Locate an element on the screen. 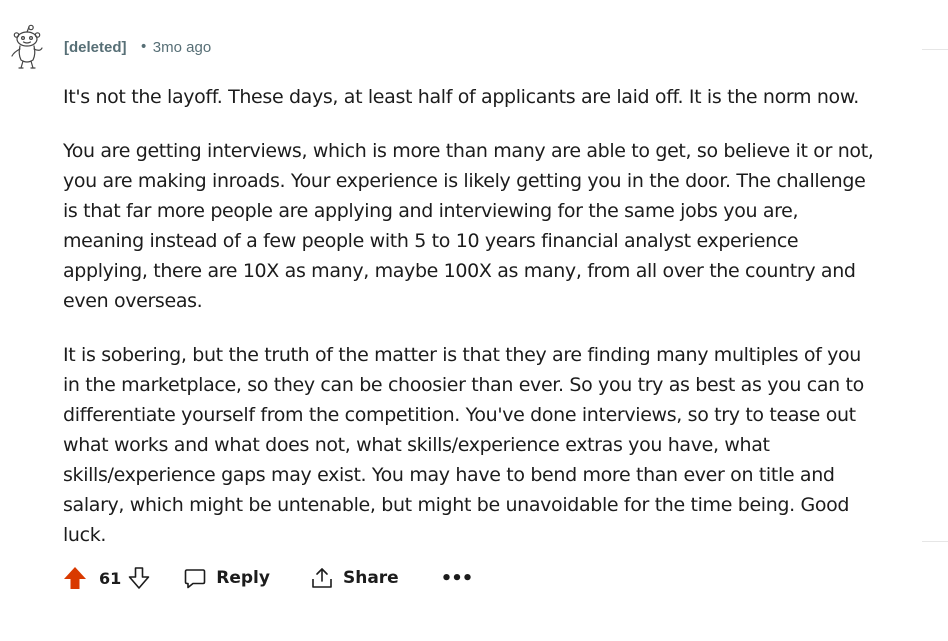 This screenshot has height=641, width=948. downvote-arrow-icon is located at coordinates (139, 578).